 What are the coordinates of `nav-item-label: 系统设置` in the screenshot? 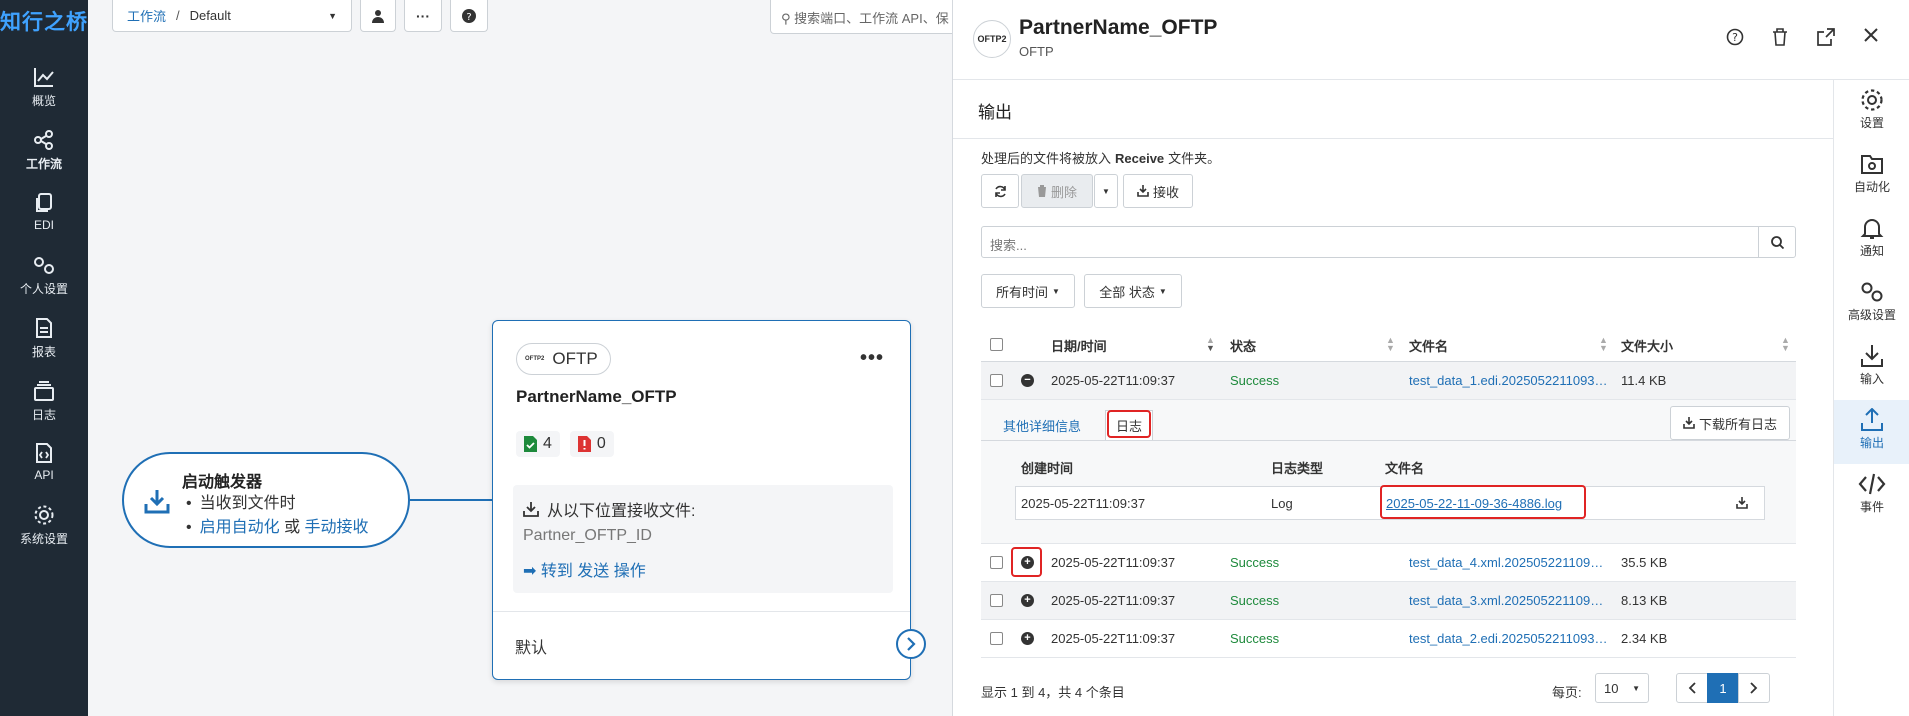 It's located at (43, 539).